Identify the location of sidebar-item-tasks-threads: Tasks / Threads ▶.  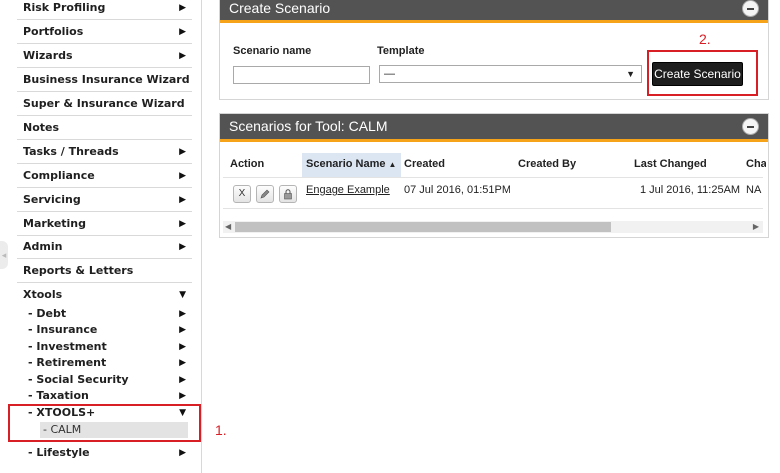
(104, 152).